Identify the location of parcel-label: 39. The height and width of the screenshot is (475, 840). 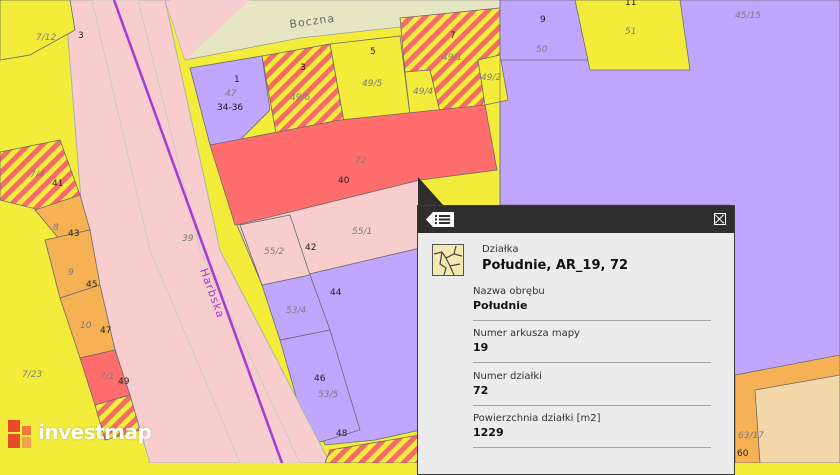
(188, 239).